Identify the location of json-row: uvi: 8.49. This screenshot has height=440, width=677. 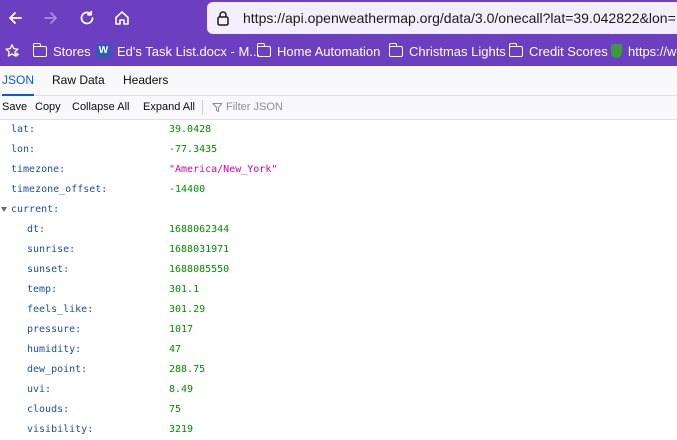
(338, 390).